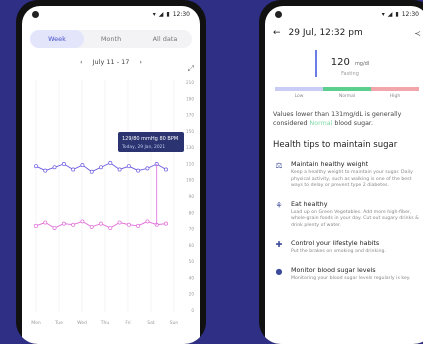  What do you see at coordinates (143, 147) in the screenshot?
I see `tooltip-line2: Today, 29 Jan, 2021` at bounding box center [143, 147].